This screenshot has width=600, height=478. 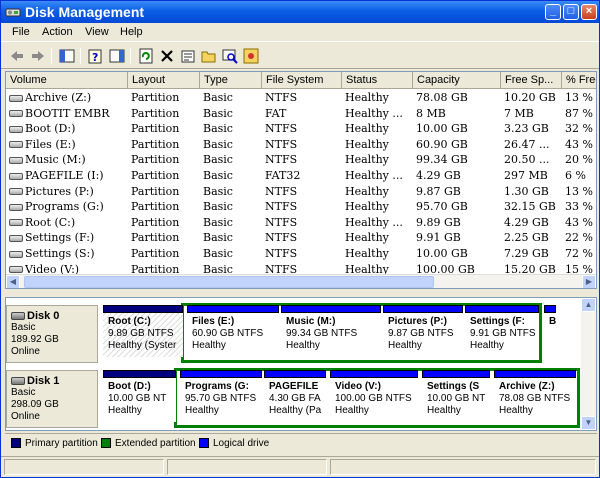 What do you see at coordinates (276, 113) in the screenshot?
I see `volume-fs-cell: FAT` at bounding box center [276, 113].